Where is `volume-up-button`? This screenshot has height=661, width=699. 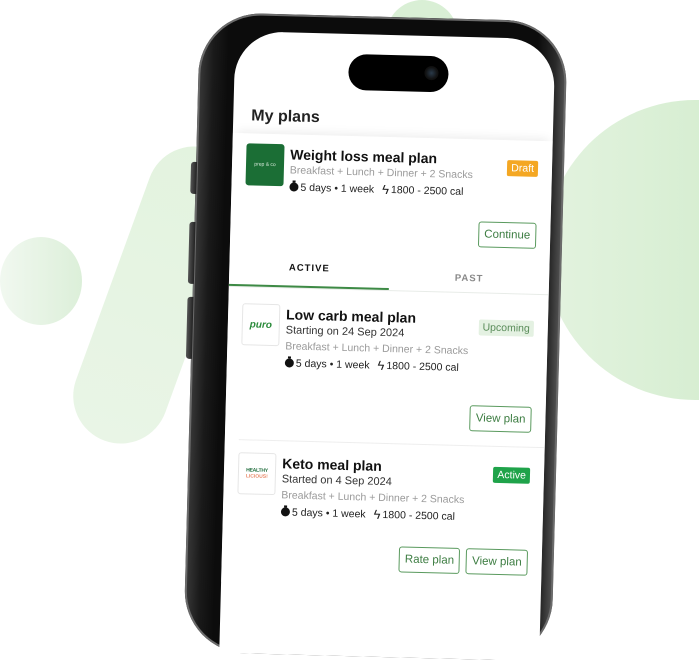
volume-up-button is located at coordinates (191, 252).